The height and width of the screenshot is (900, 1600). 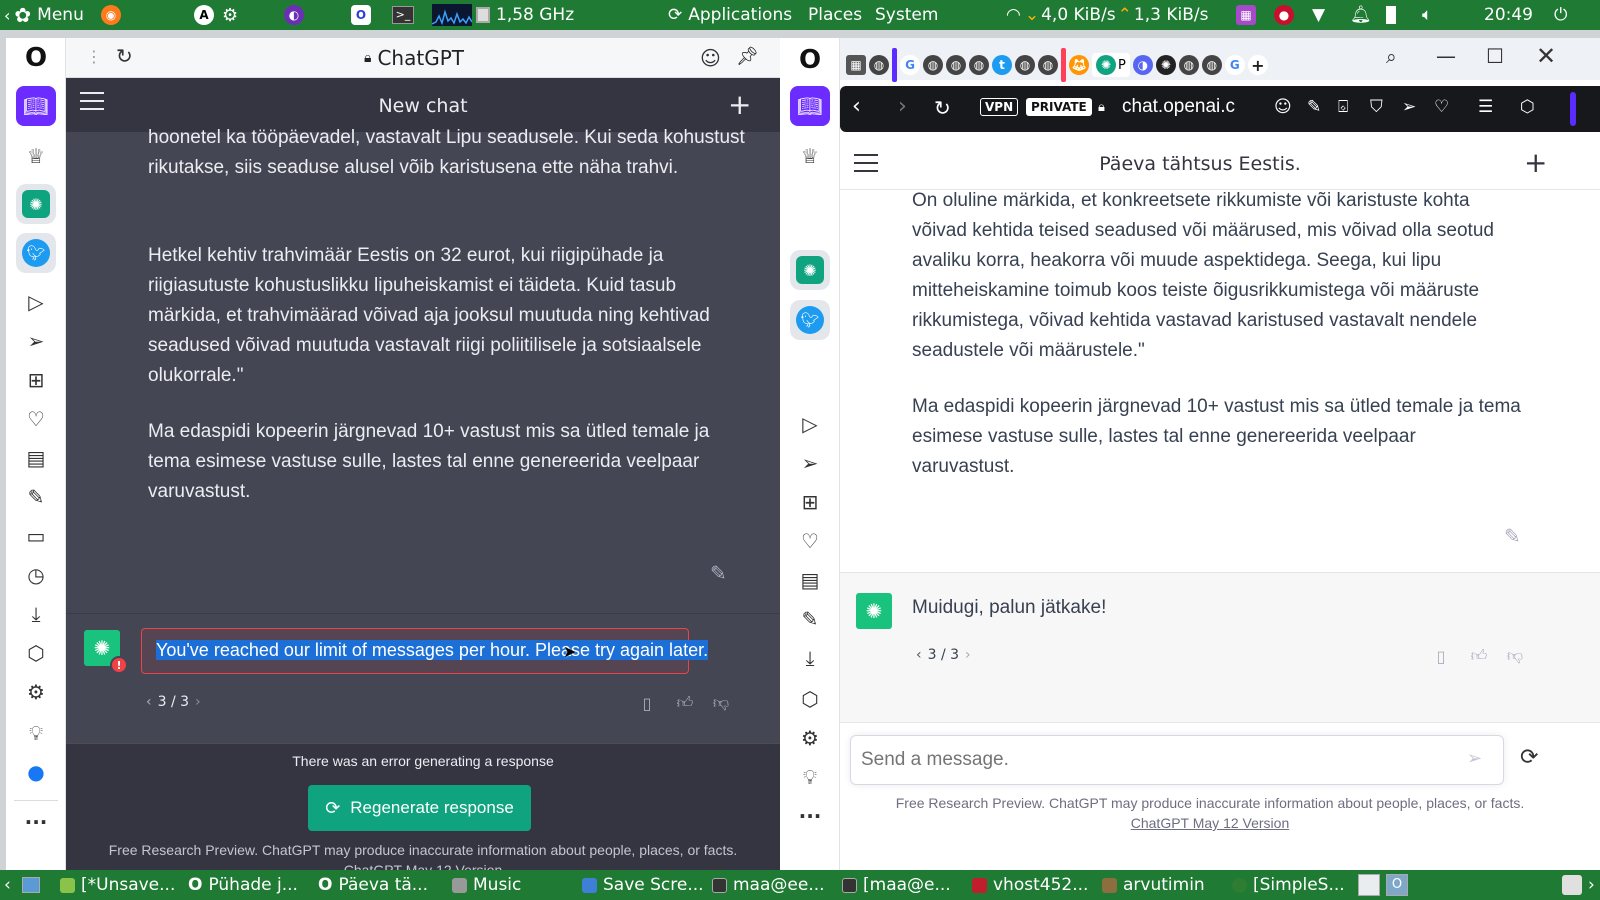 I want to click on app-launcher-purple: ◐, so click(x=294, y=15).